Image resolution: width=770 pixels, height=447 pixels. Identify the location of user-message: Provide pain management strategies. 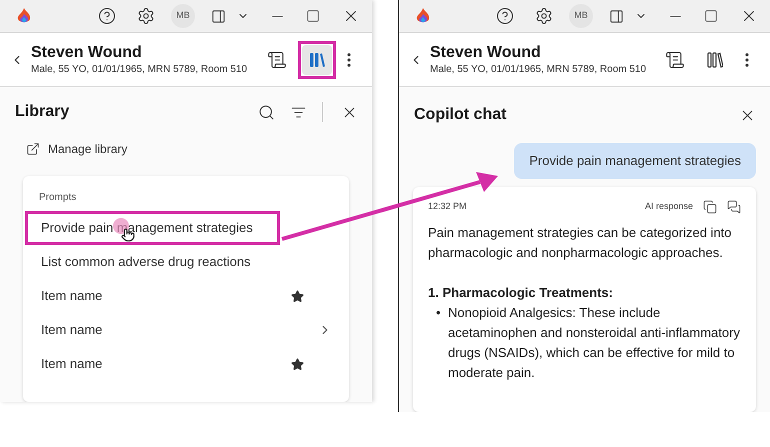
(635, 160).